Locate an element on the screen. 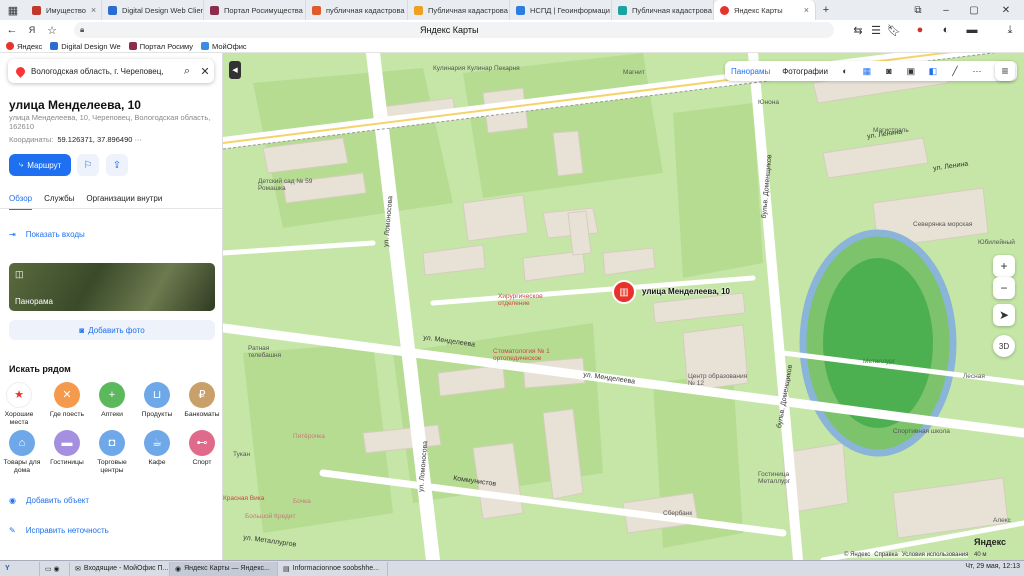 The height and width of the screenshot is (576, 1024). category-groceries: ⊔ Продукты is located at coordinates (157, 400).